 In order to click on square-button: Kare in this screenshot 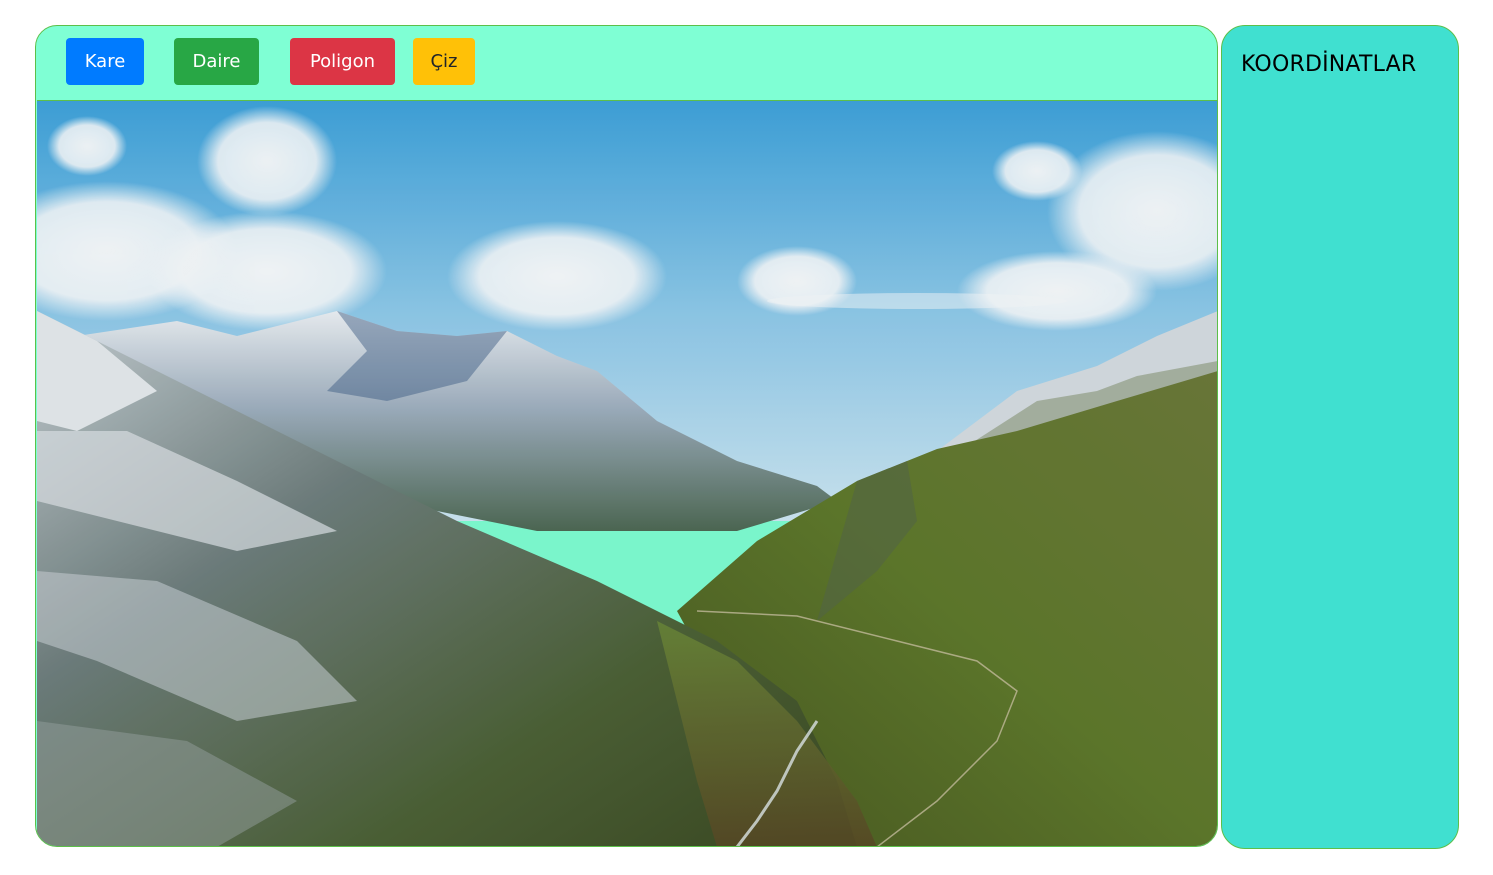, I will do `click(105, 61)`.